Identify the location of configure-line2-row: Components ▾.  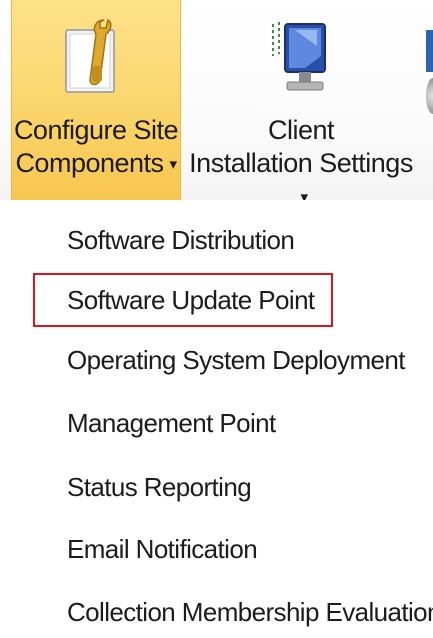
(96, 164).